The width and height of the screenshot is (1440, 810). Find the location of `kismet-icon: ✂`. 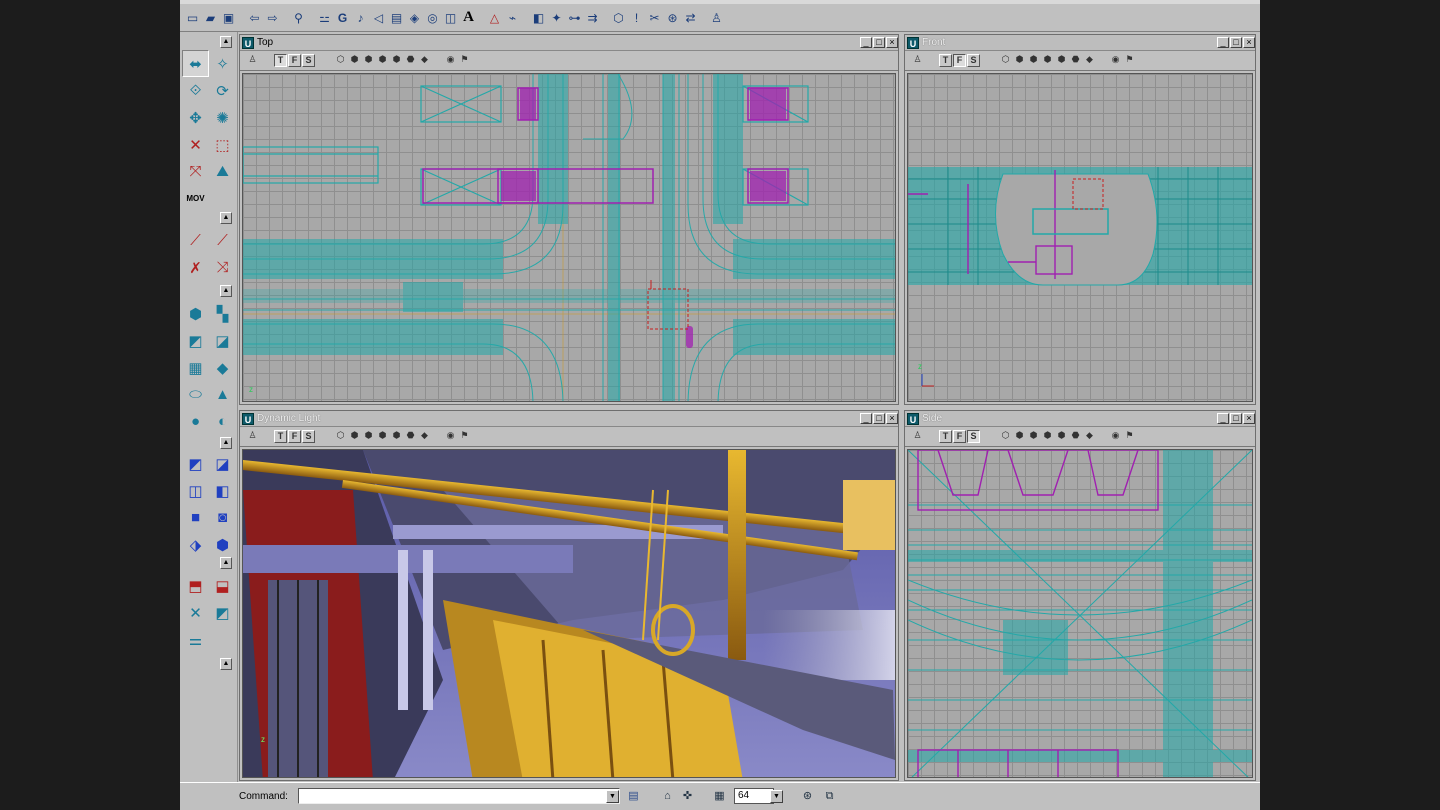

kismet-icon: ✂ is located at coordinates (654, 18).